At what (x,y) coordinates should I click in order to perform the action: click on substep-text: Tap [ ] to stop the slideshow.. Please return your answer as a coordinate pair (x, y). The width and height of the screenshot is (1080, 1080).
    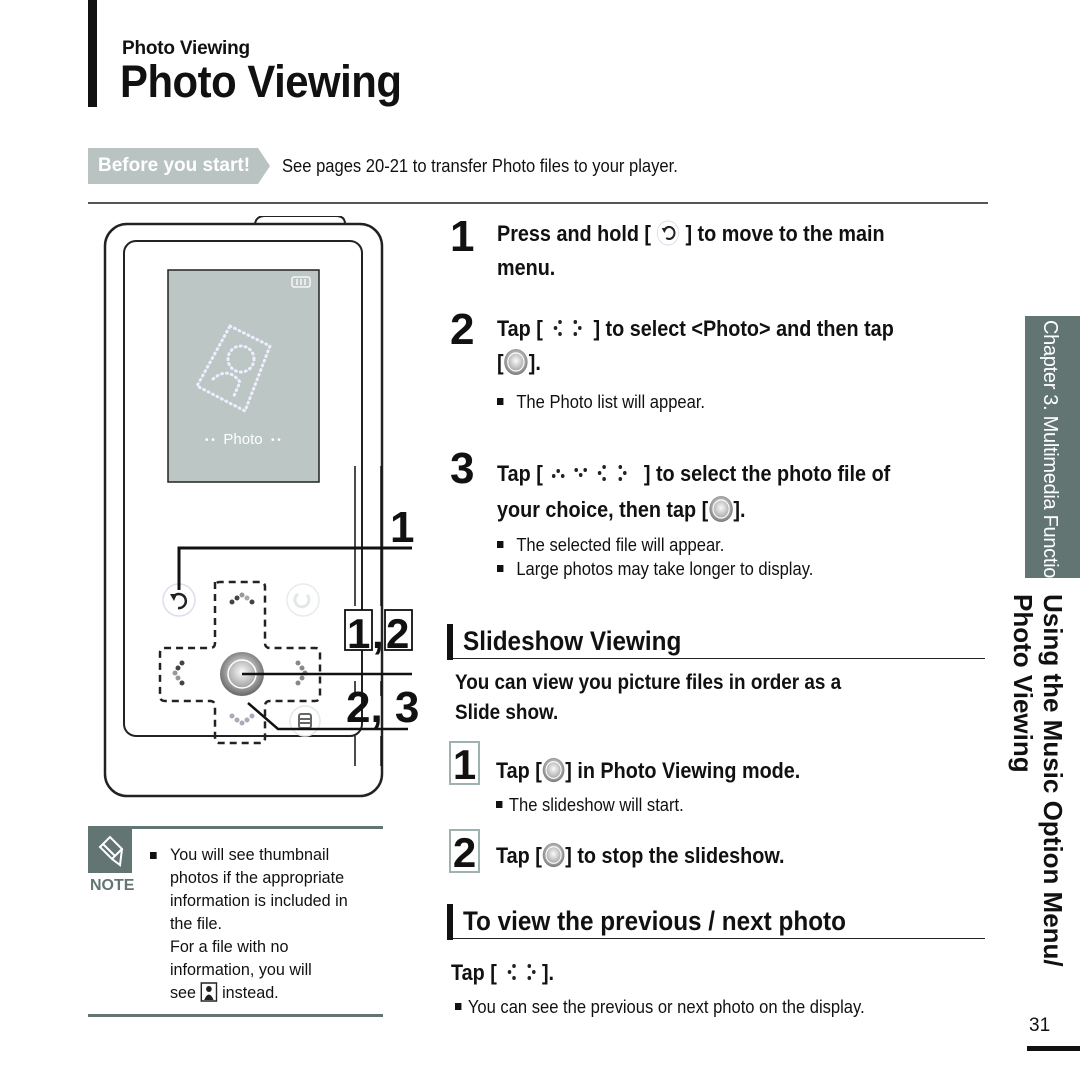
    Looking at the image, I should click on (640, 856).